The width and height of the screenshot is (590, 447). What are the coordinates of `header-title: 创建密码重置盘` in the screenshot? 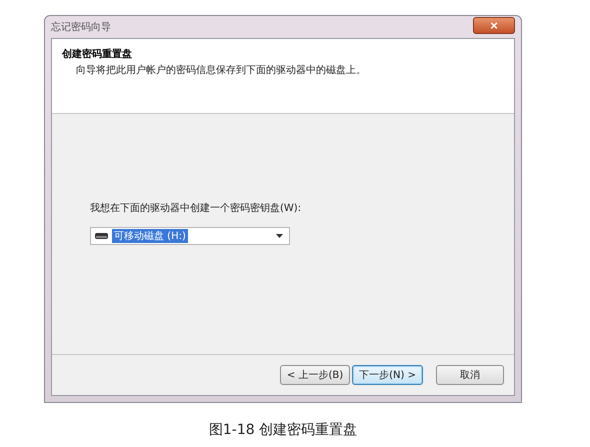 It's located at (97, 54).